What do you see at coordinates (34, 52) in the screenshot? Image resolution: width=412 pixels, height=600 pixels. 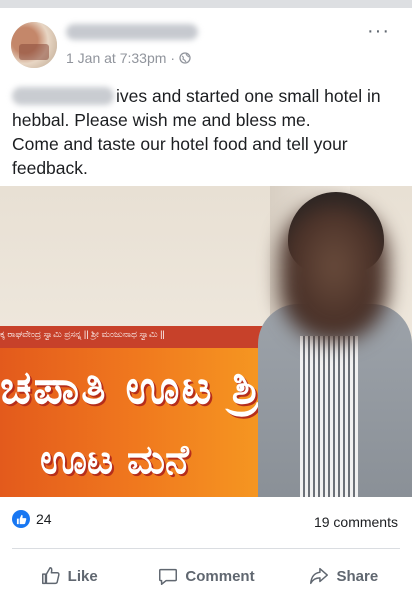 I see `avatar-overlay` at bounding box center [34, 52].